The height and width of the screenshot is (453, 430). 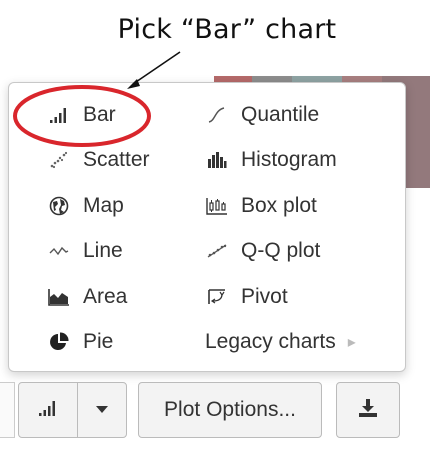 What do you see at coordinates (217, 251) in the screenshot?
I see `qq-plot-icon` at bounding box center [217, 251].